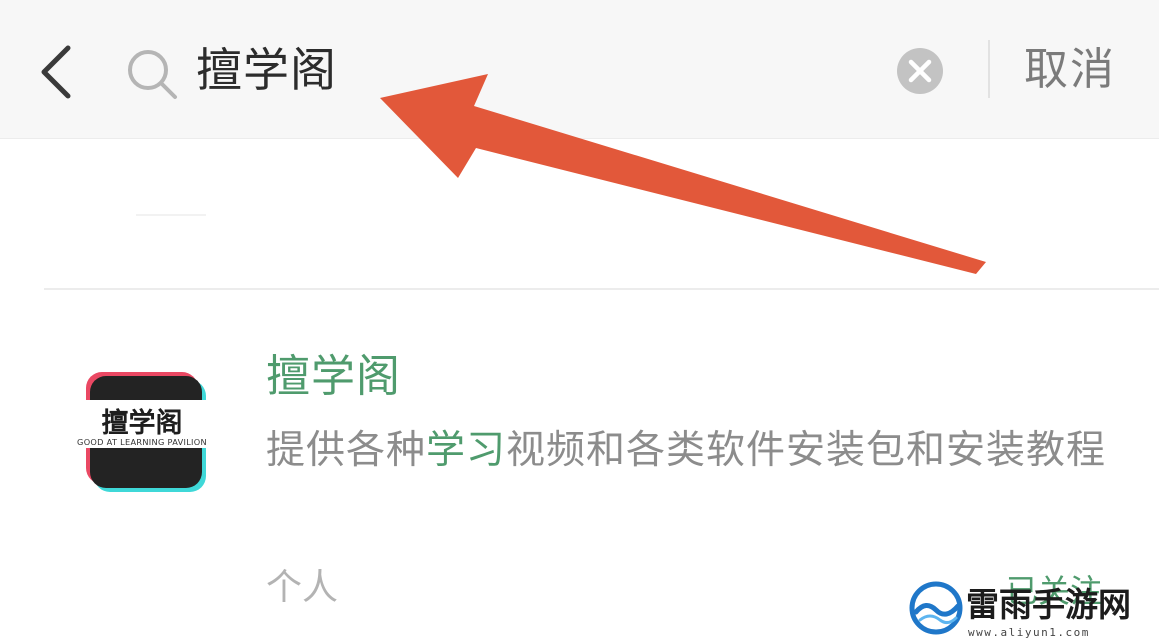 This screenshot has width=1159, height=642. I want to click on search-icon, so click(152, 74).